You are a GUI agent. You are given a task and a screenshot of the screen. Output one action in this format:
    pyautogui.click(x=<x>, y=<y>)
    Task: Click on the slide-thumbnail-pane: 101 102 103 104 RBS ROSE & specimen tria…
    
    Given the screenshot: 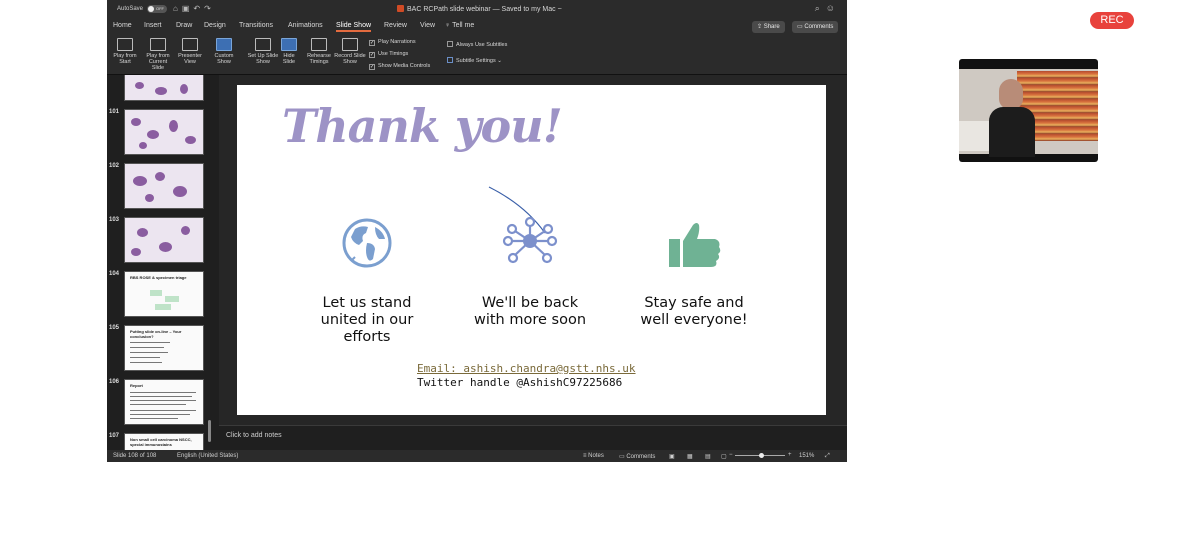 What is the action you would take?
    pyautogui.click(x=160, y=262)
    